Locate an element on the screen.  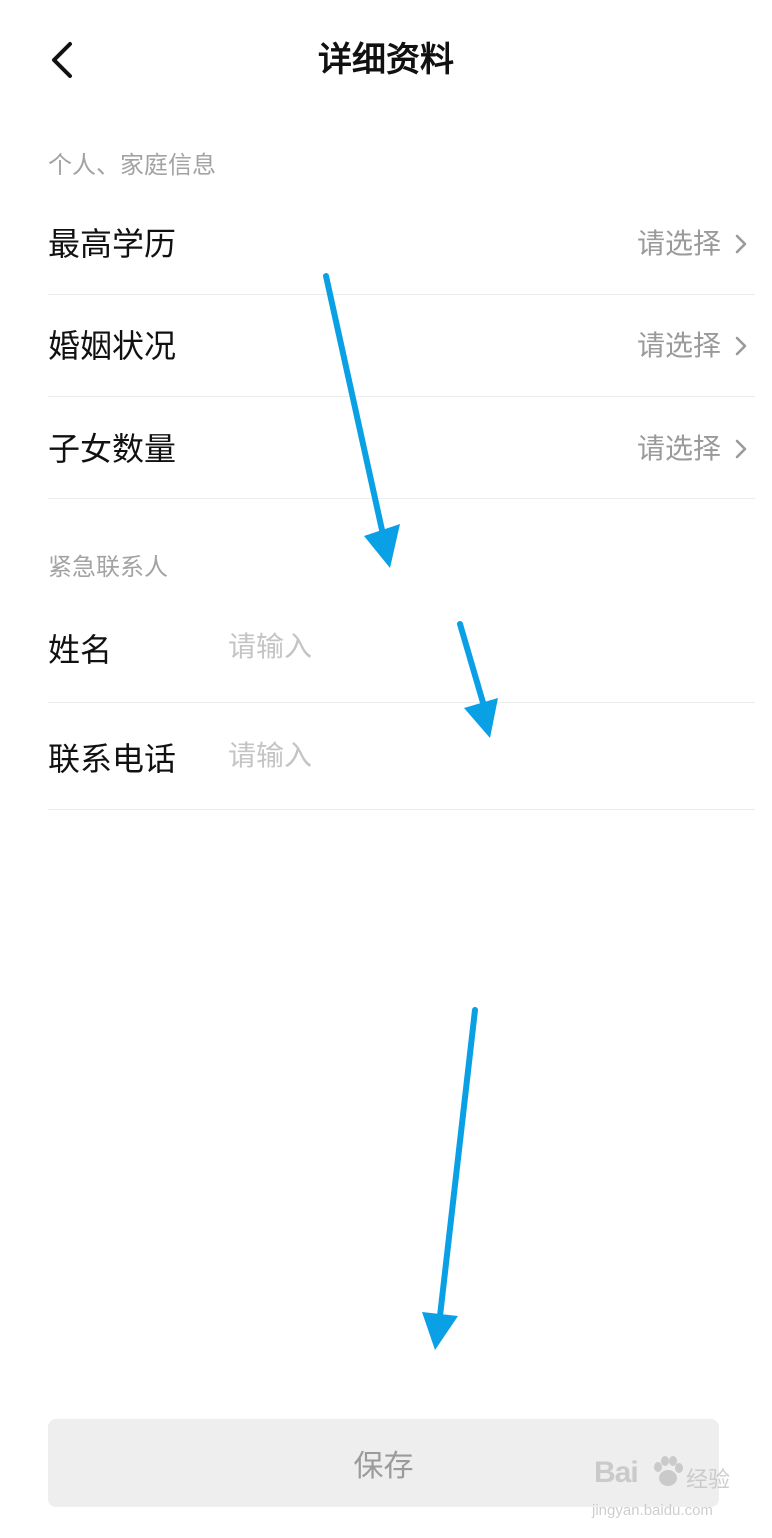
paw-icon is located at coordinates (668, 1471).